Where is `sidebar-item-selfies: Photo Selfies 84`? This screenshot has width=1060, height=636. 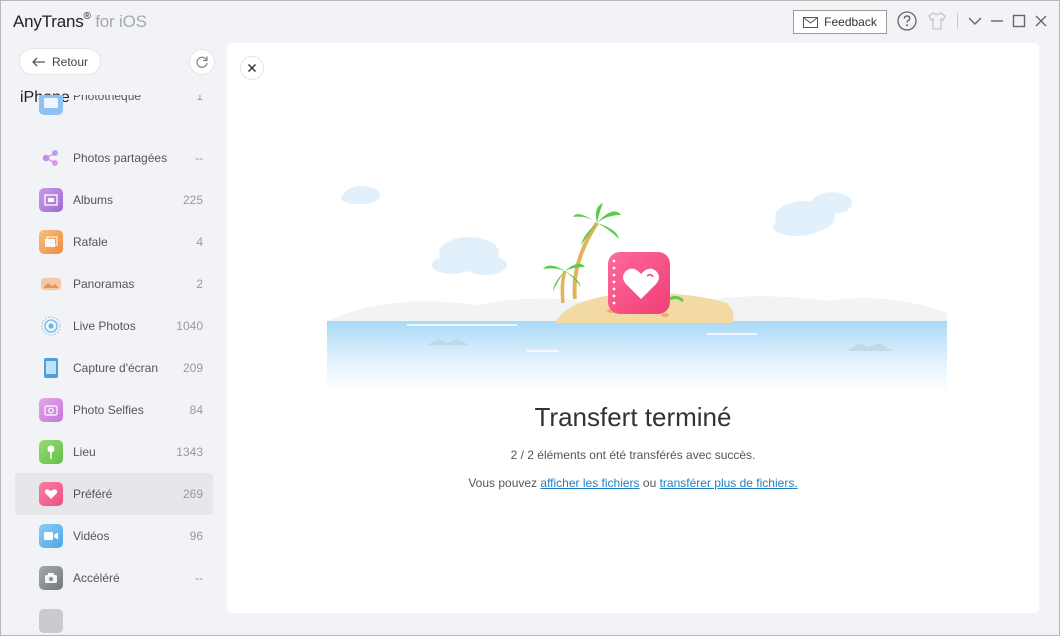
sidebar-item-selfies: Photo Selfies 84 is located at coordinates (114, 410).